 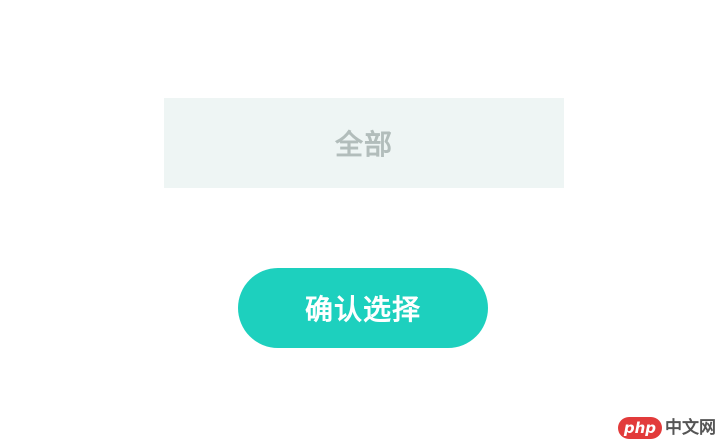 I want to click on confirm-selection-button: 确认选择, so click(x=363, y=308).